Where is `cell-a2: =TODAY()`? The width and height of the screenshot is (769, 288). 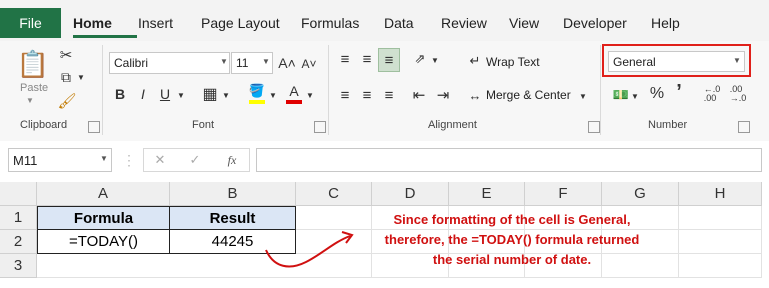
cell-a2: =TODAY() is located at coordinates (103, 241).